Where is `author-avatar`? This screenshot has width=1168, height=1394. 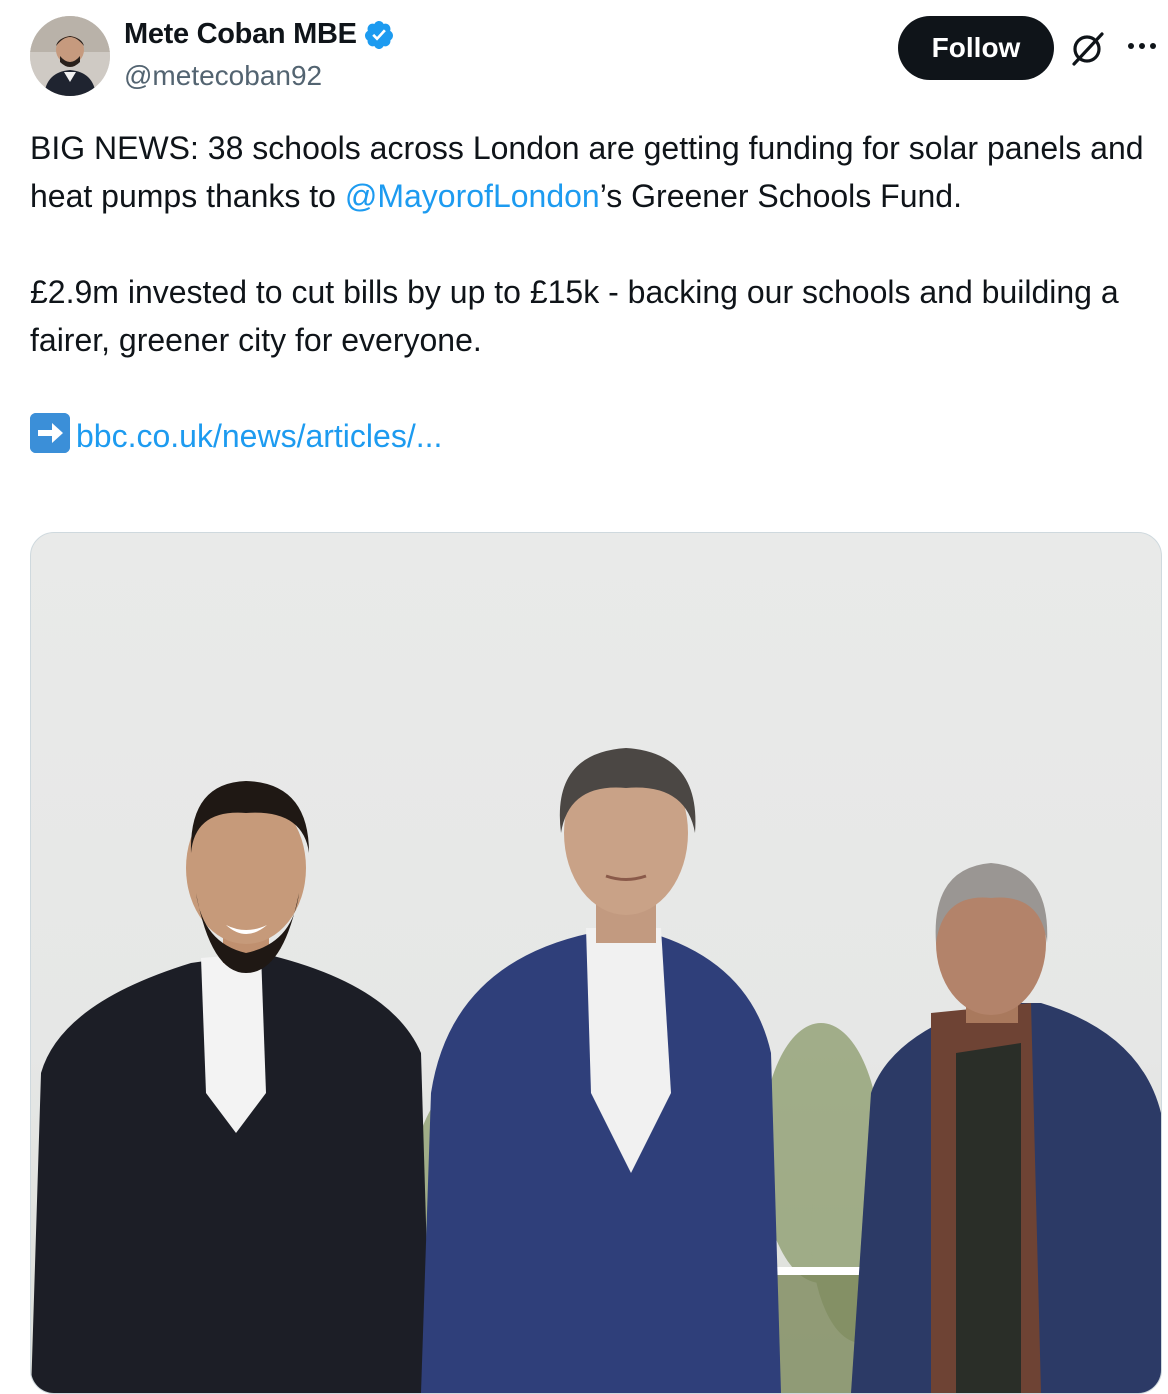 author-avatar is located at coordinates (70, 56).